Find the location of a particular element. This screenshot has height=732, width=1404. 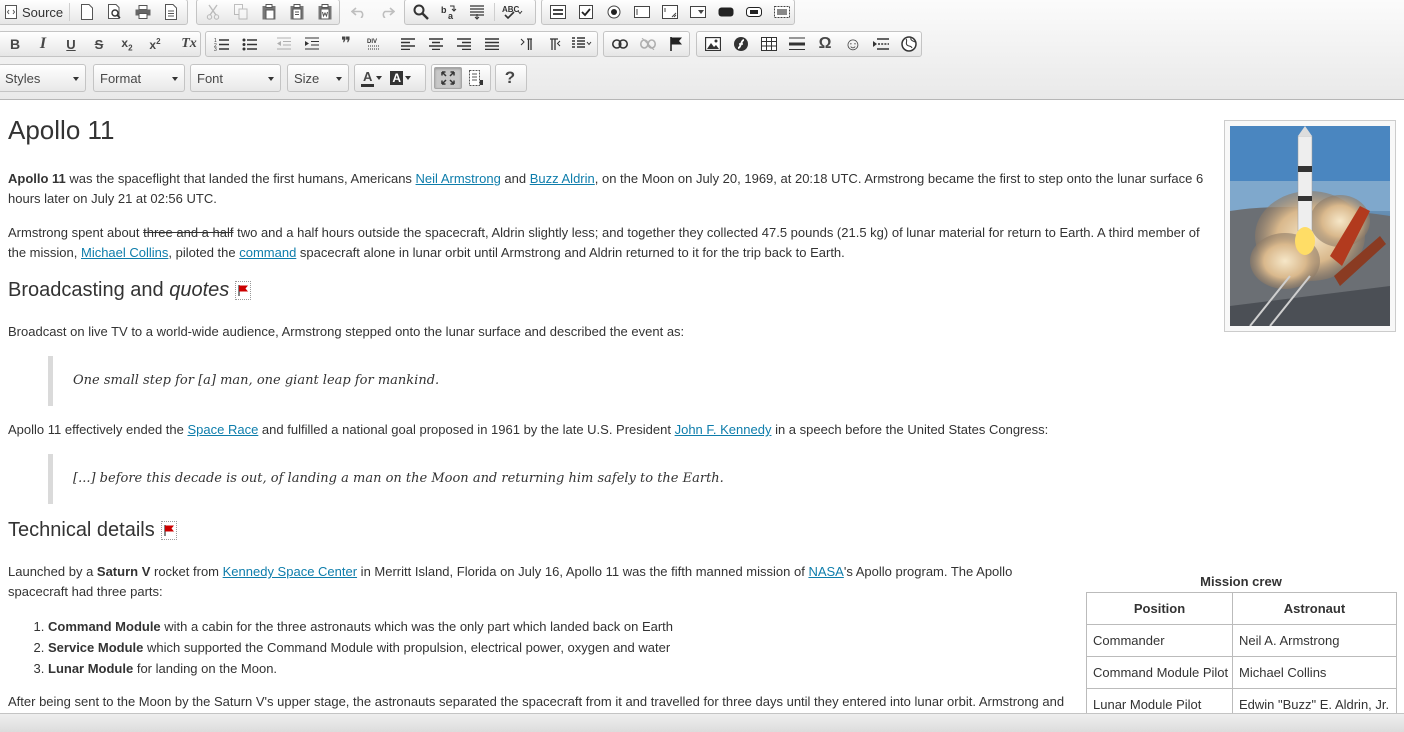

link-command: command is located at coordinates (267, 252).